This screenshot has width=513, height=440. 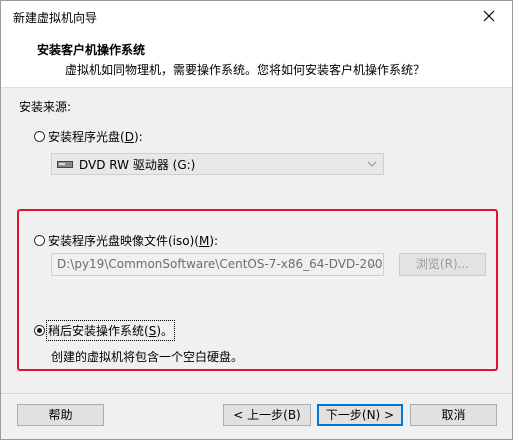 What do you see at coordinates (217, 164) in the screenshot?
I see `drive-select: DVD RW 驱动器 (G:)` at bounding box center [217, 164].